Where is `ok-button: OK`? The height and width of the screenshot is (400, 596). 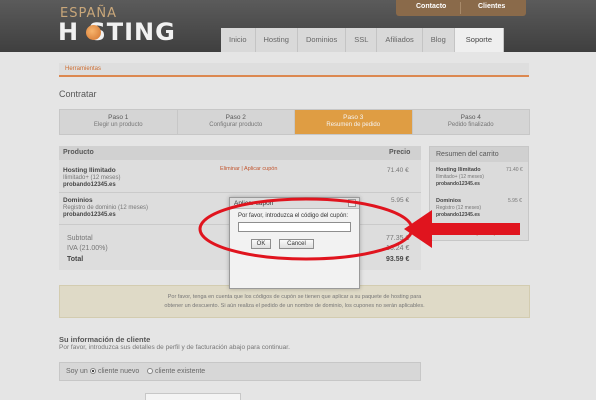 ok-button: OK is located at coordinates (261, 244).